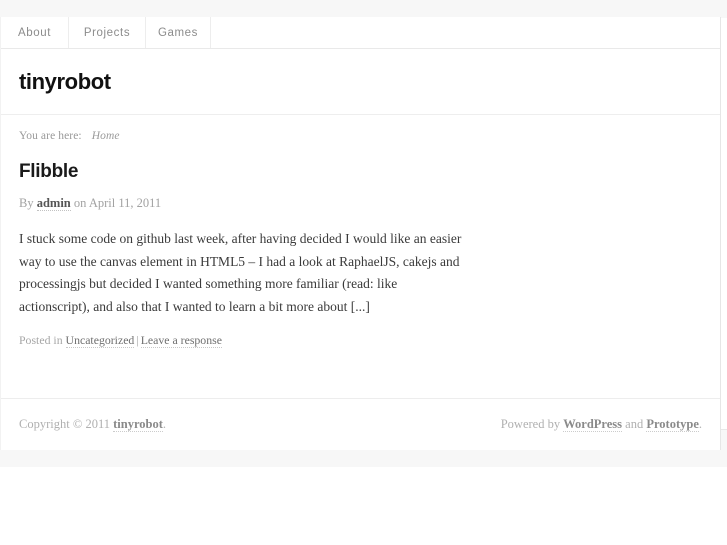 The image size is (727, 545). I want to click on nav-item-games-label: Games, so click(178, 32).